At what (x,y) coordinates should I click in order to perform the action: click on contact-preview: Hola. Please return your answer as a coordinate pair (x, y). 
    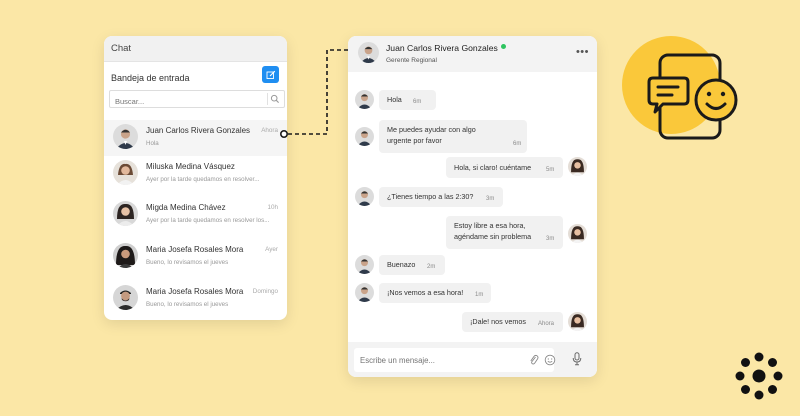
    Looking at the image, I should click on (152, 143).